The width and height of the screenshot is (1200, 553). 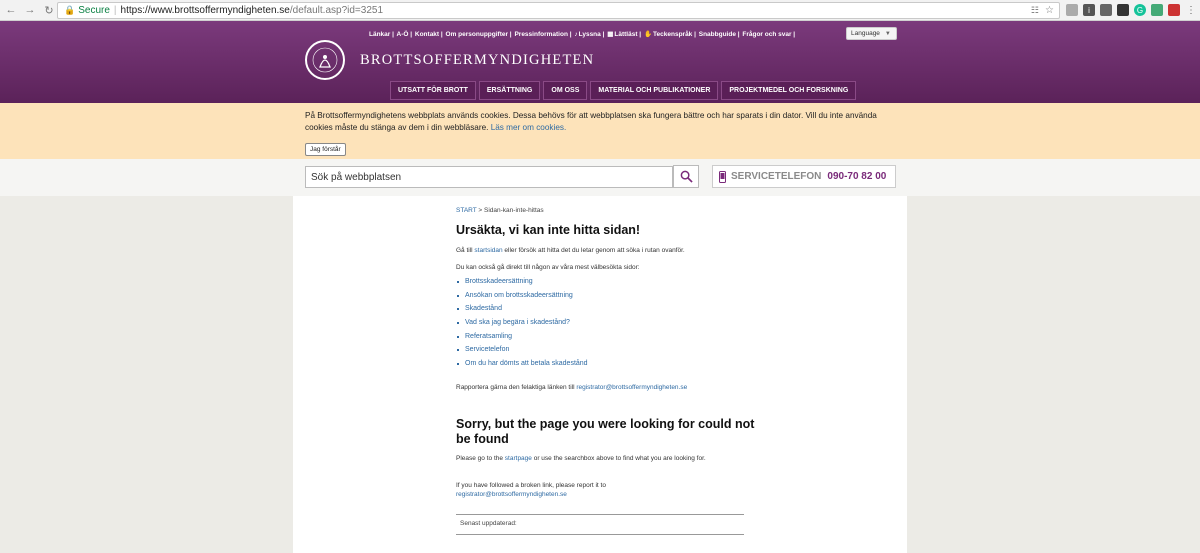 What do you see at coordinates (509, 90) in the screenshot?
I see `nav-ersattning: ERSÄTTNING` at bounding box center [509, 90].